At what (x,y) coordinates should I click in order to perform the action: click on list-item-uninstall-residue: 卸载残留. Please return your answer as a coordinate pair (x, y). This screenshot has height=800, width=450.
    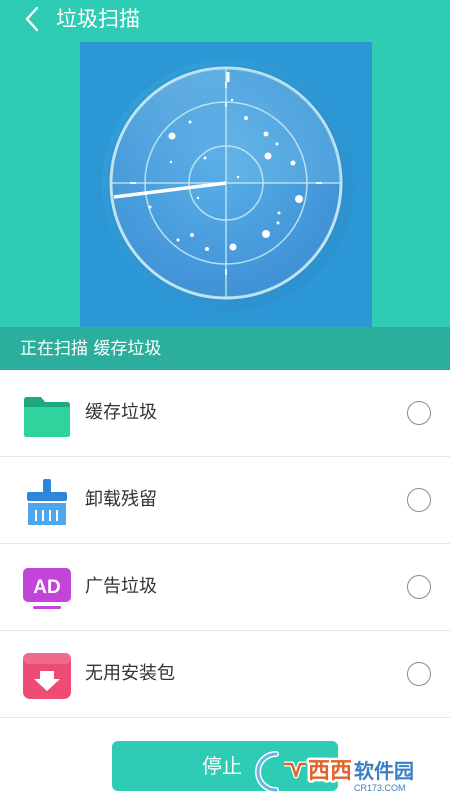
    Looking at the image, I should click on (225, 500).